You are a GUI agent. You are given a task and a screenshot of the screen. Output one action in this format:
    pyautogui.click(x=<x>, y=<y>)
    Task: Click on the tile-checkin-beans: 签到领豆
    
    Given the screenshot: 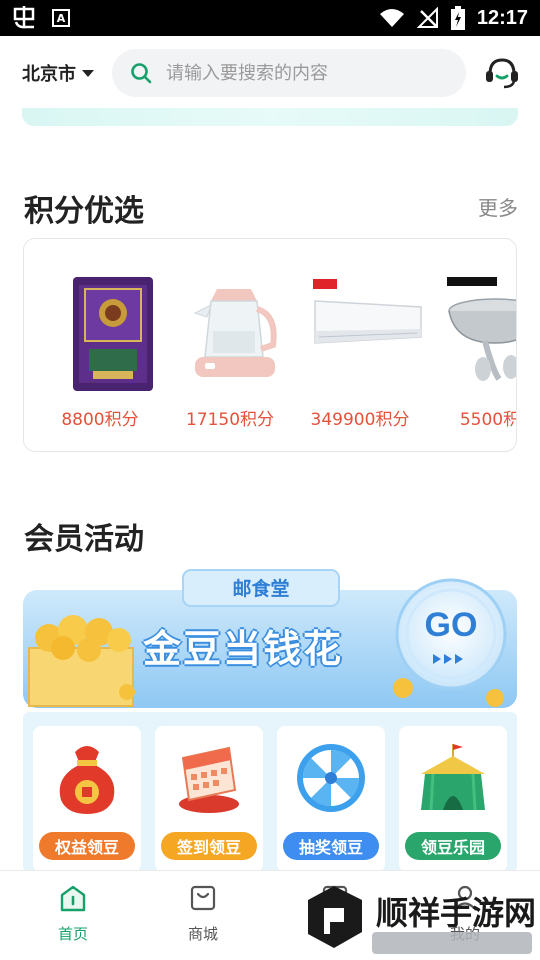 What is the action you would take?
    pyautogui.click(x=209, y=799)
    